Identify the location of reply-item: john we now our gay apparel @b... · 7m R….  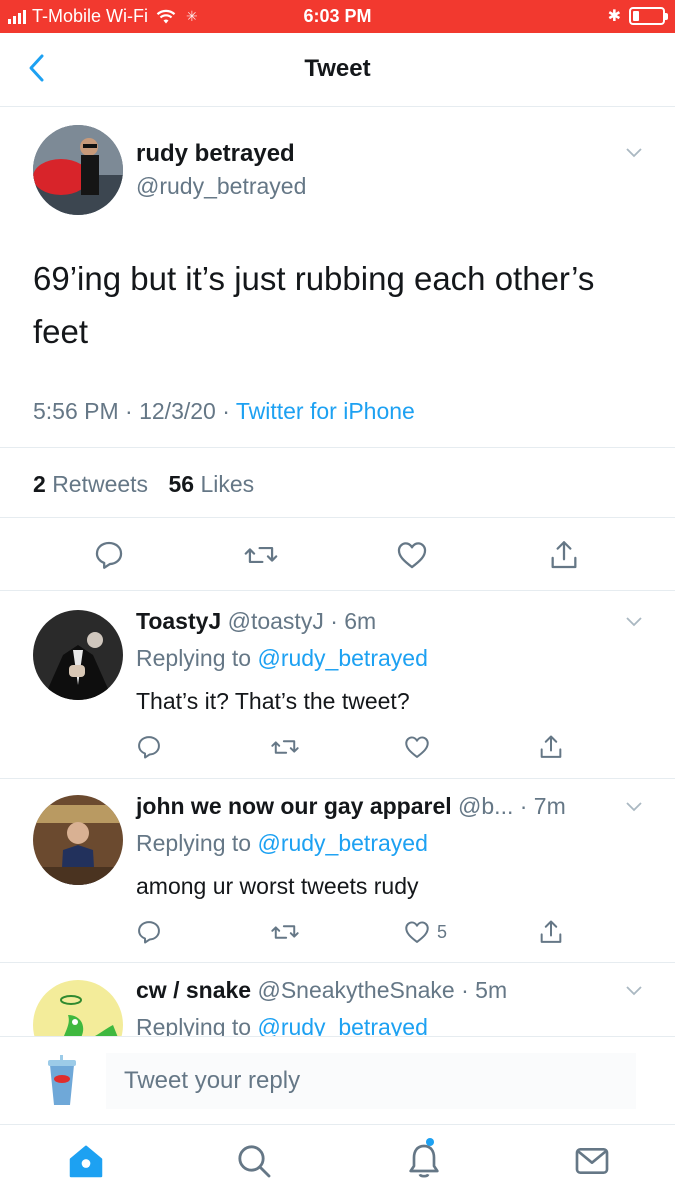
(337, 878).